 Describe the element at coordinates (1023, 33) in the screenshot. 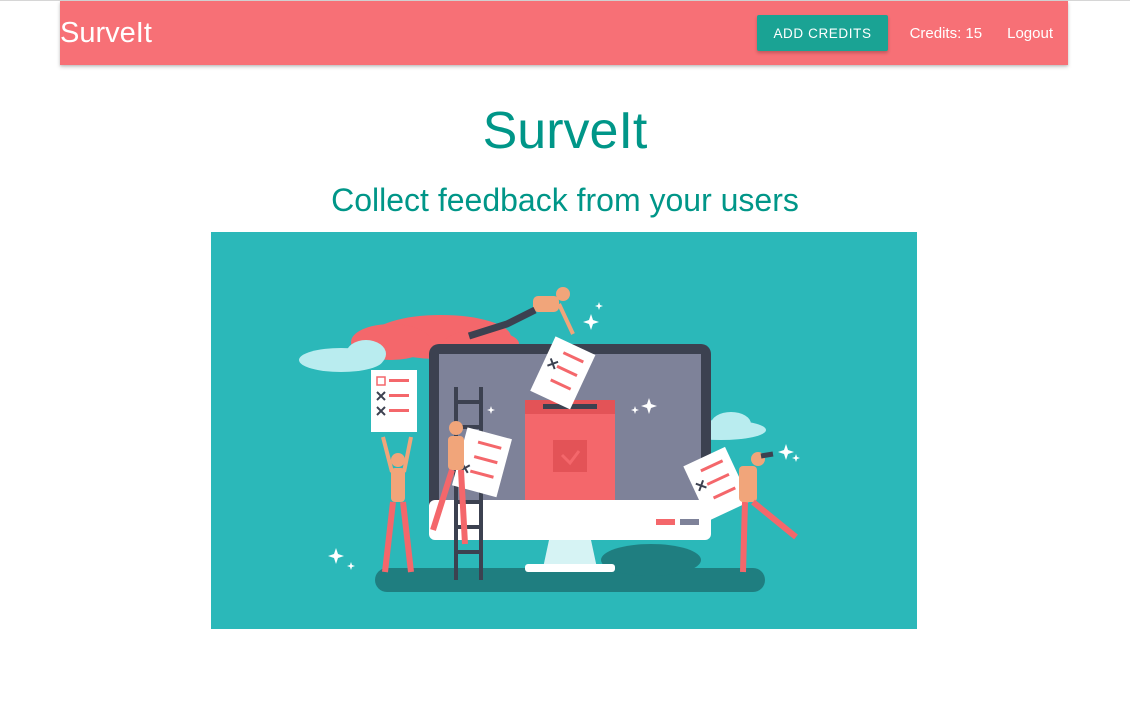

I see `logout-link: Logout` at that location.